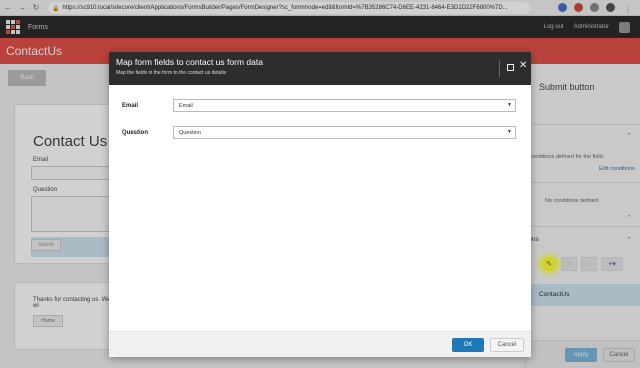 The height and width of the screenshot is (368, 640). I want to click on email-mapping-value: Email, so click(186, 105).